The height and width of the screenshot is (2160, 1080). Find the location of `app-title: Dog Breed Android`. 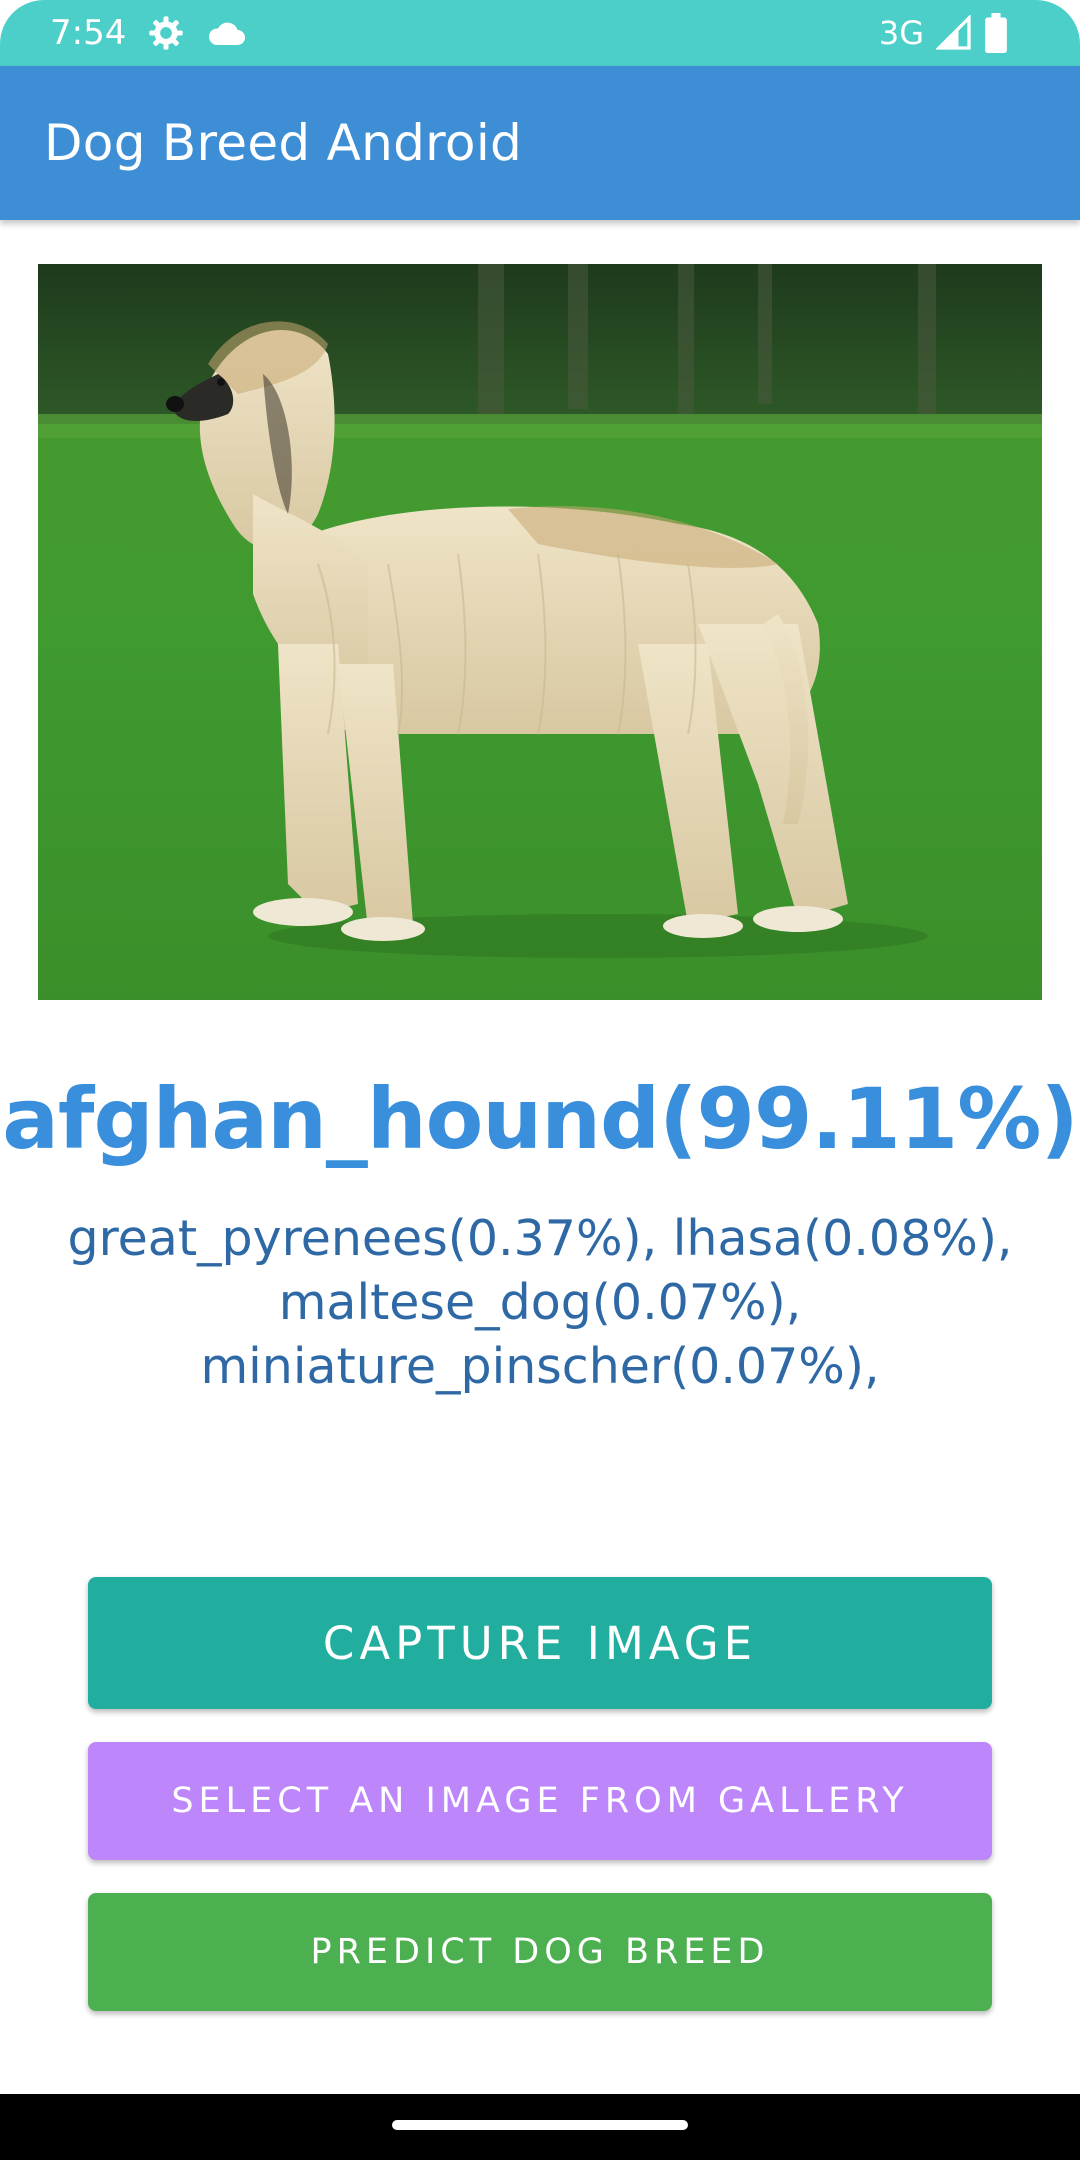

app-title: Dog Breed Android is located at coordinates (283, 143).